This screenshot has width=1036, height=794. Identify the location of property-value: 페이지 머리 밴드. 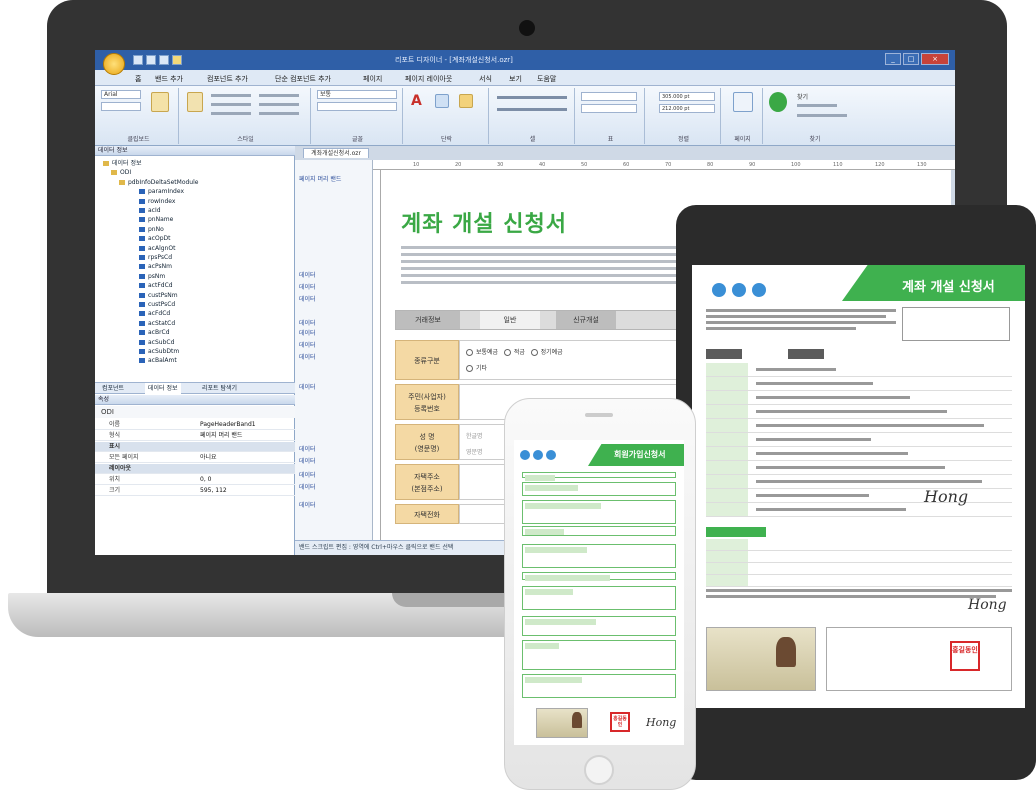
(221, 436).